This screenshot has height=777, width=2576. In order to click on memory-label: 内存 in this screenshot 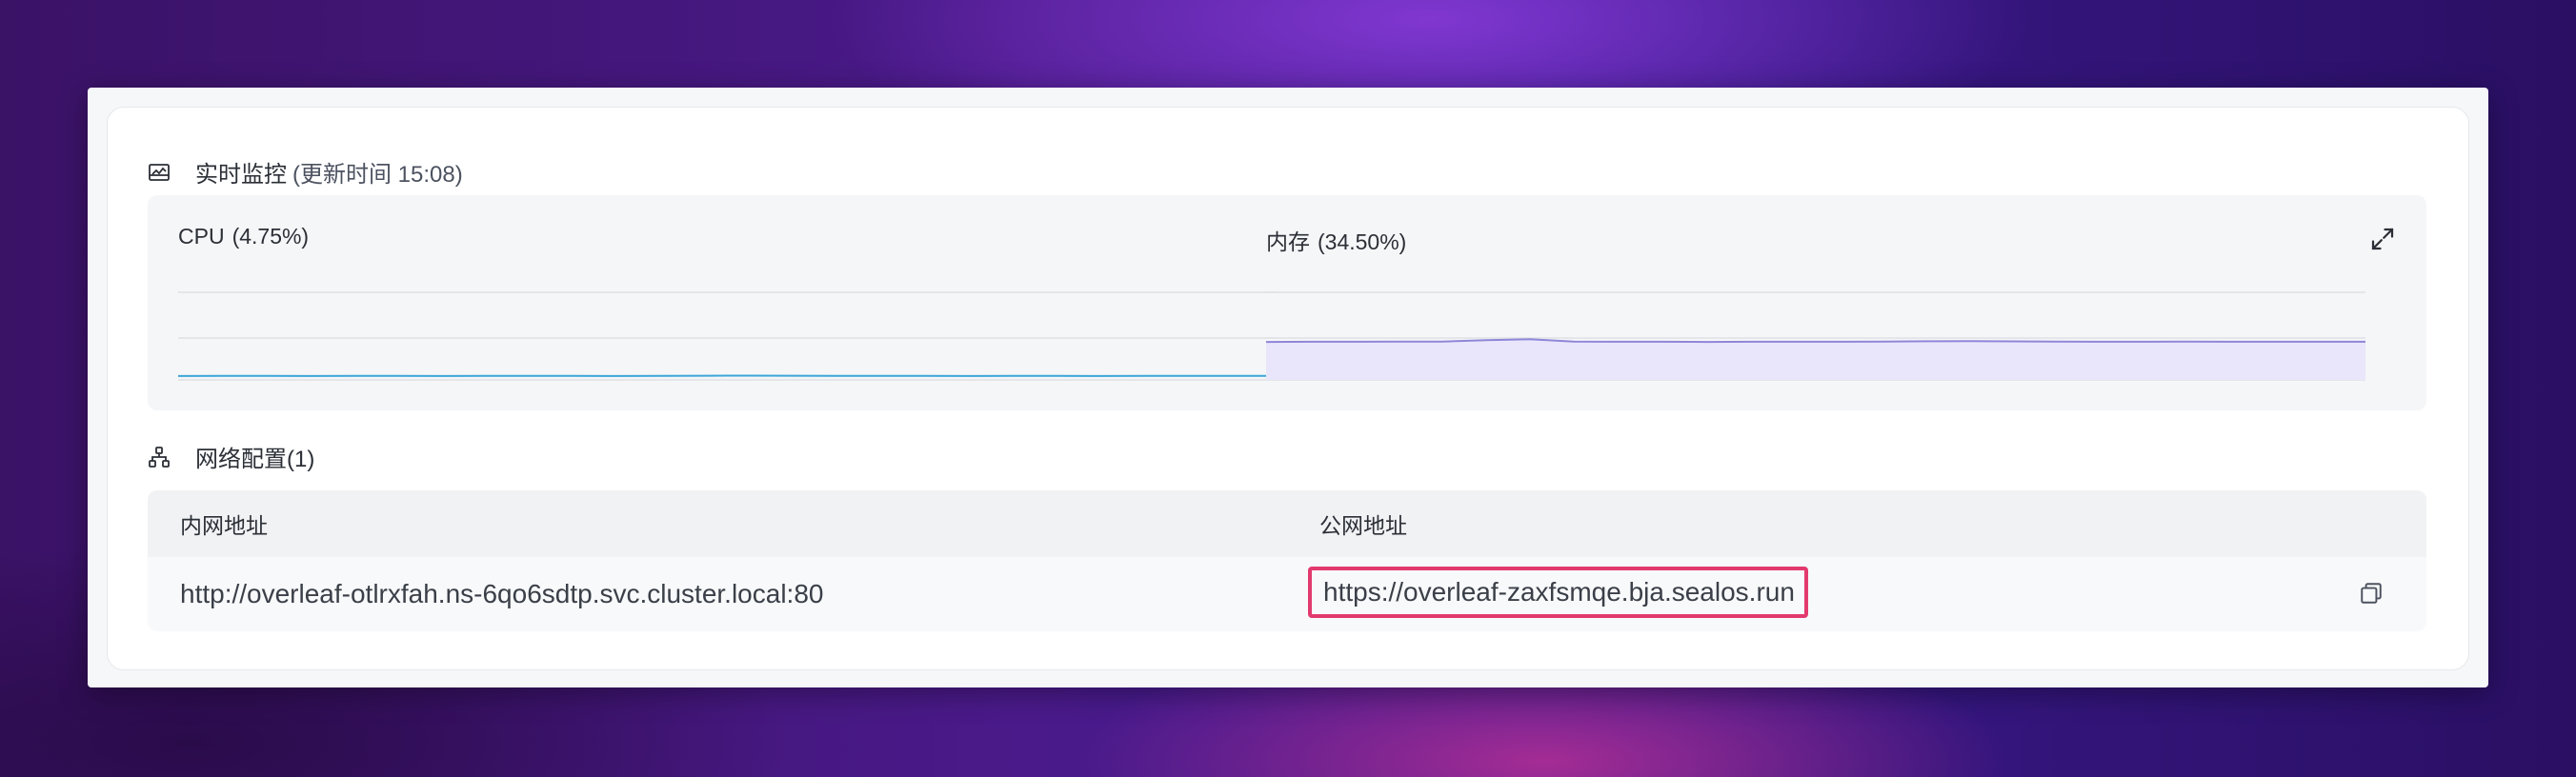, I will do `click(1288, 241)`.